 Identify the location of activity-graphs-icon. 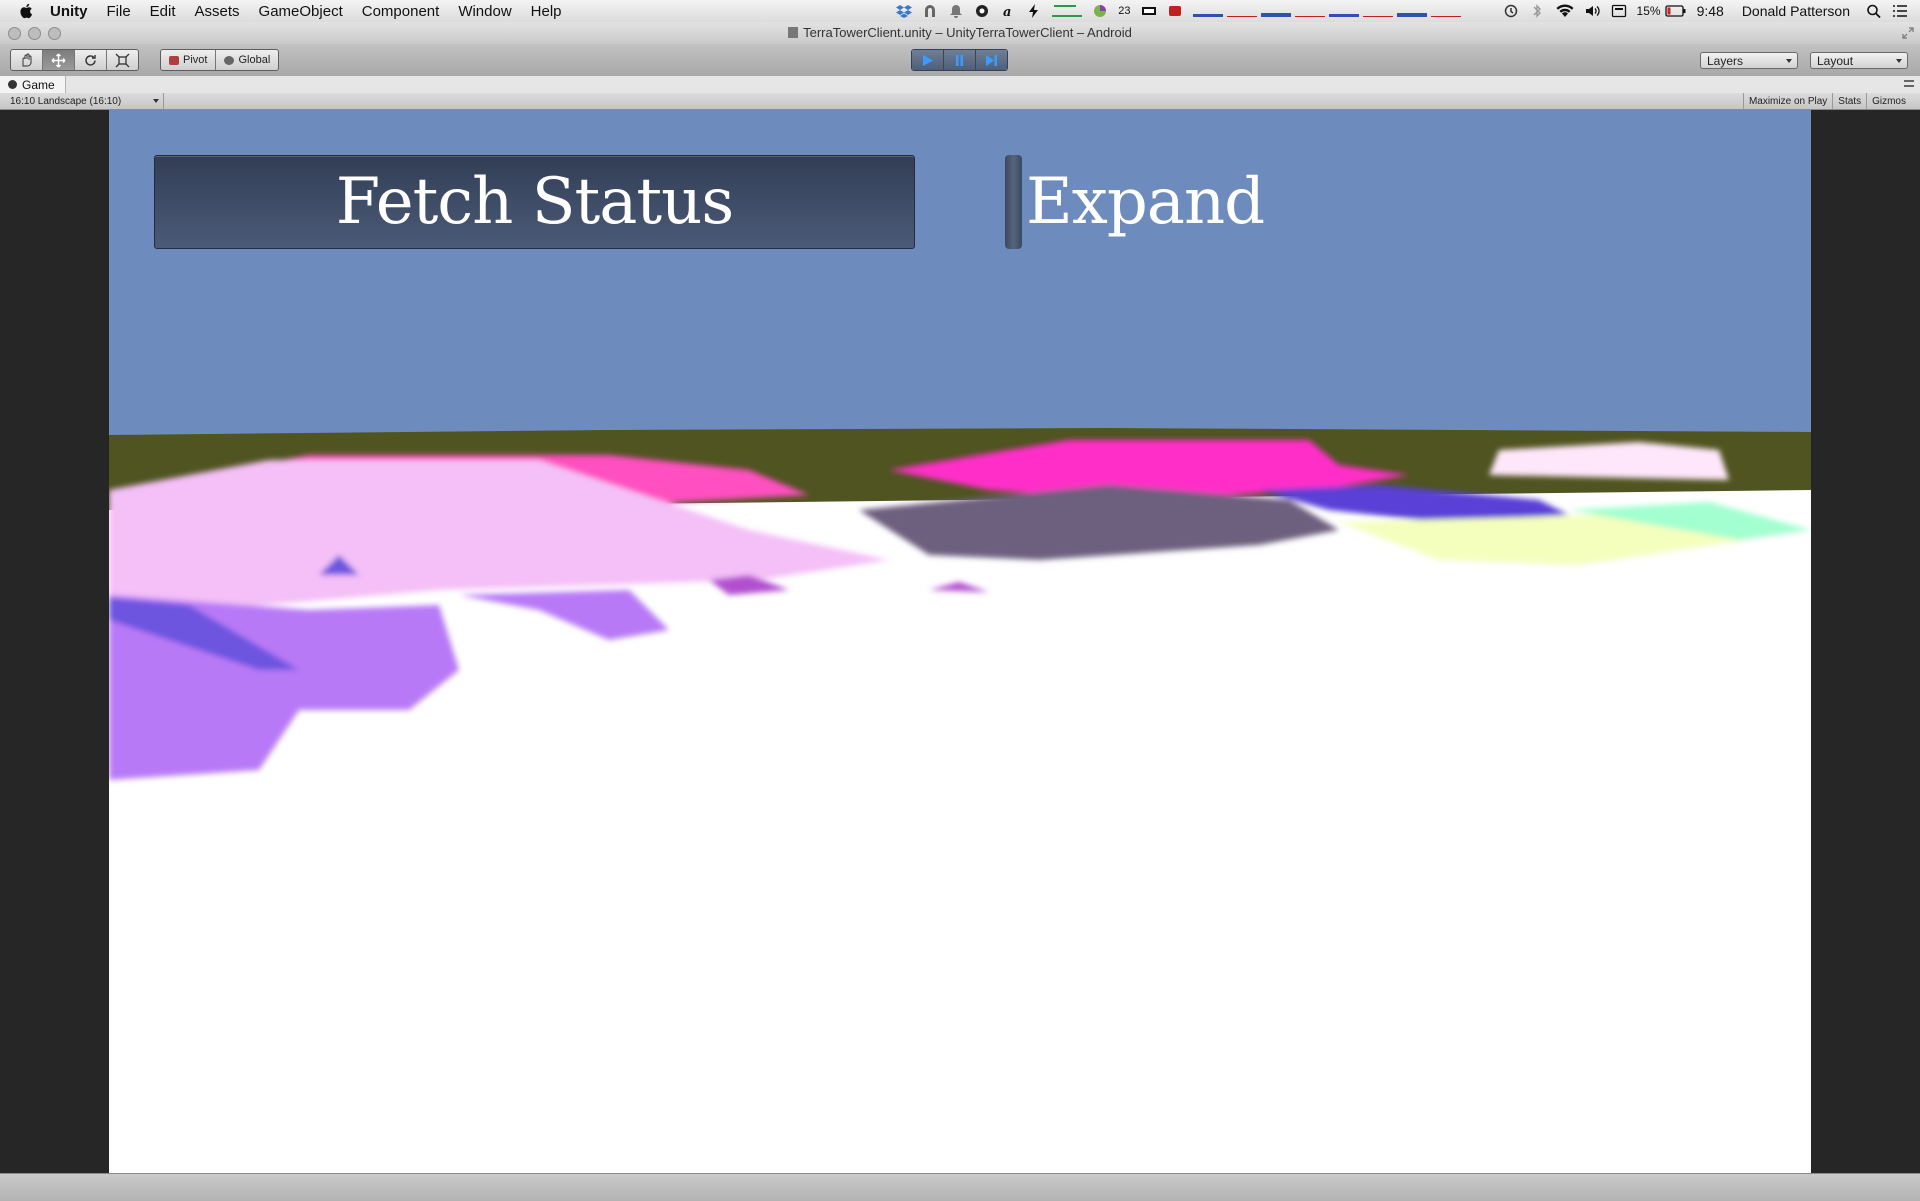
(1342, 11).